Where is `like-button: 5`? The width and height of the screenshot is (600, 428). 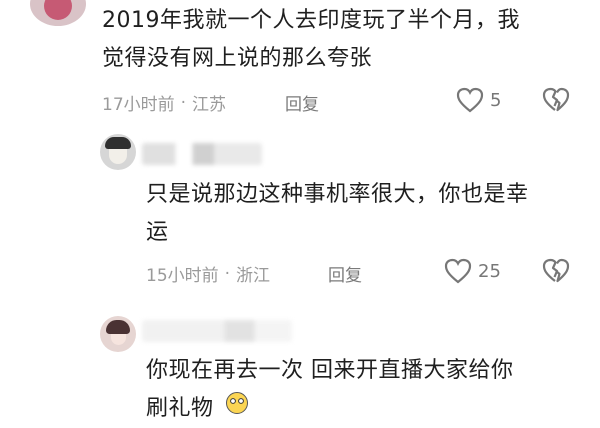
like-button: 5 is located at coordinates (478, 100).